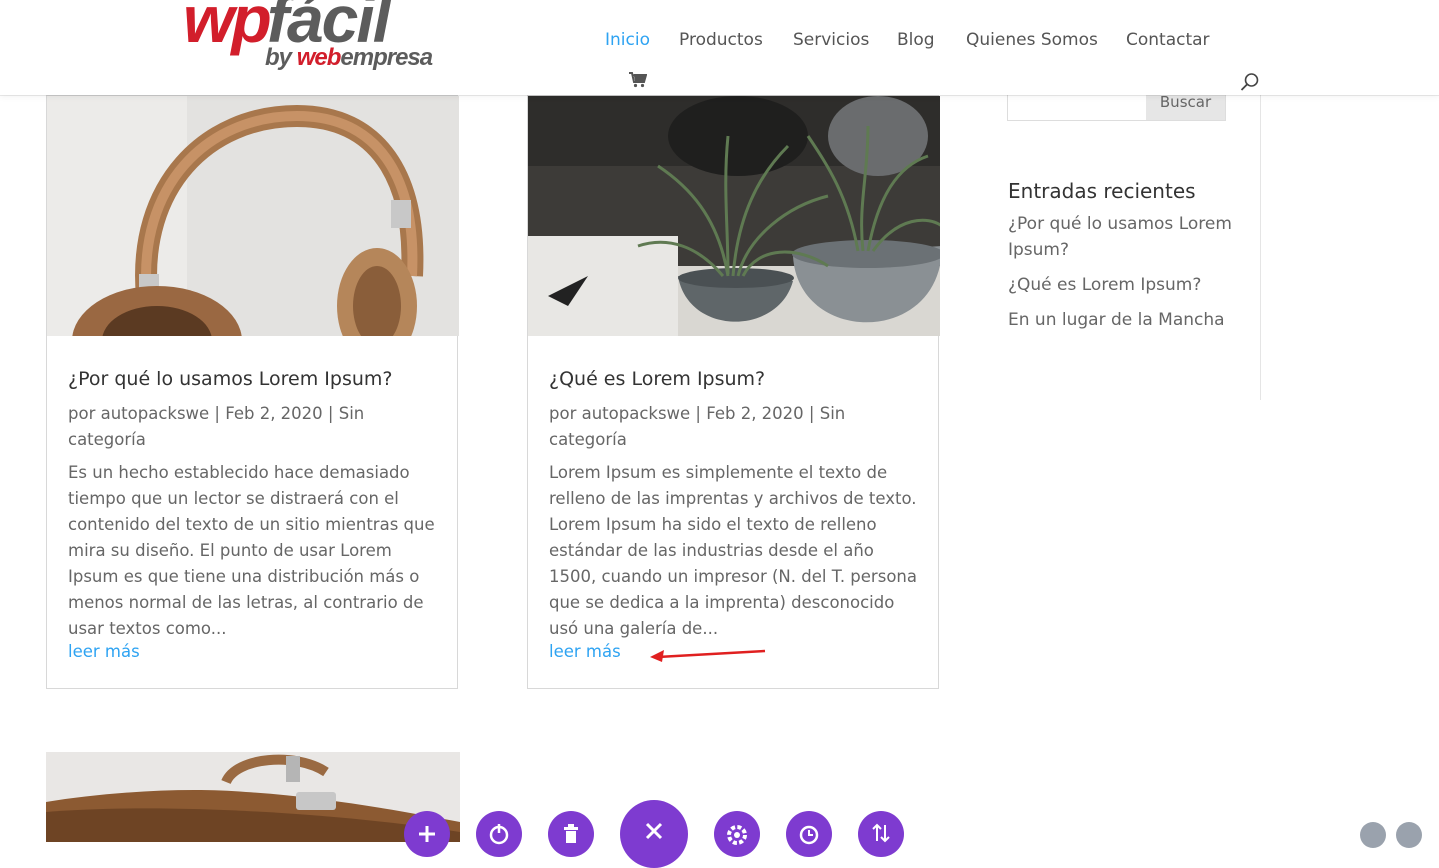 The height and width of the screenshot is (868, 1439). I want to click on search-icon, so click(1250, 82).